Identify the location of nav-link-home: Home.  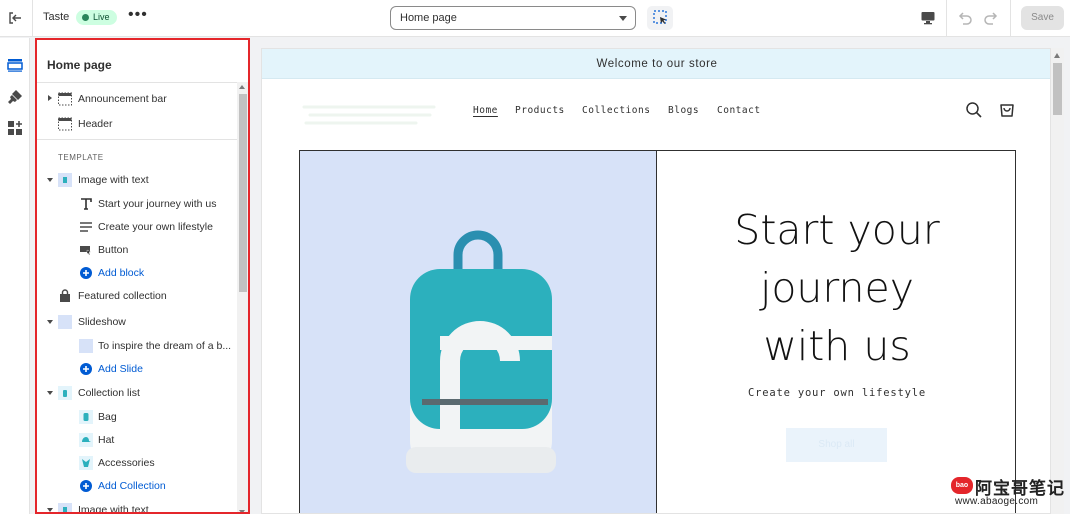
(485, 110).